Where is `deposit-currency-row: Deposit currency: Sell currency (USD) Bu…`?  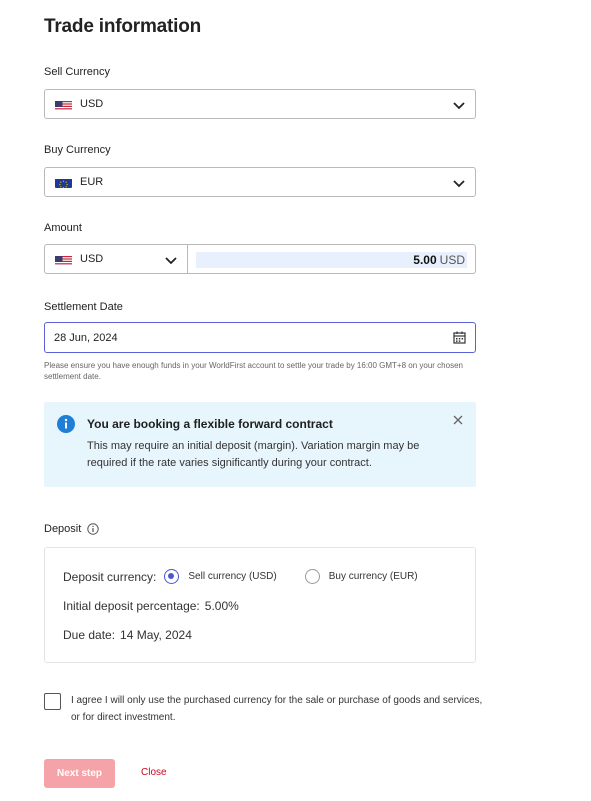 deposit-currency-row: Deposit currency: Sell currency (USD) Bu… is located at coordinates (240, 576).